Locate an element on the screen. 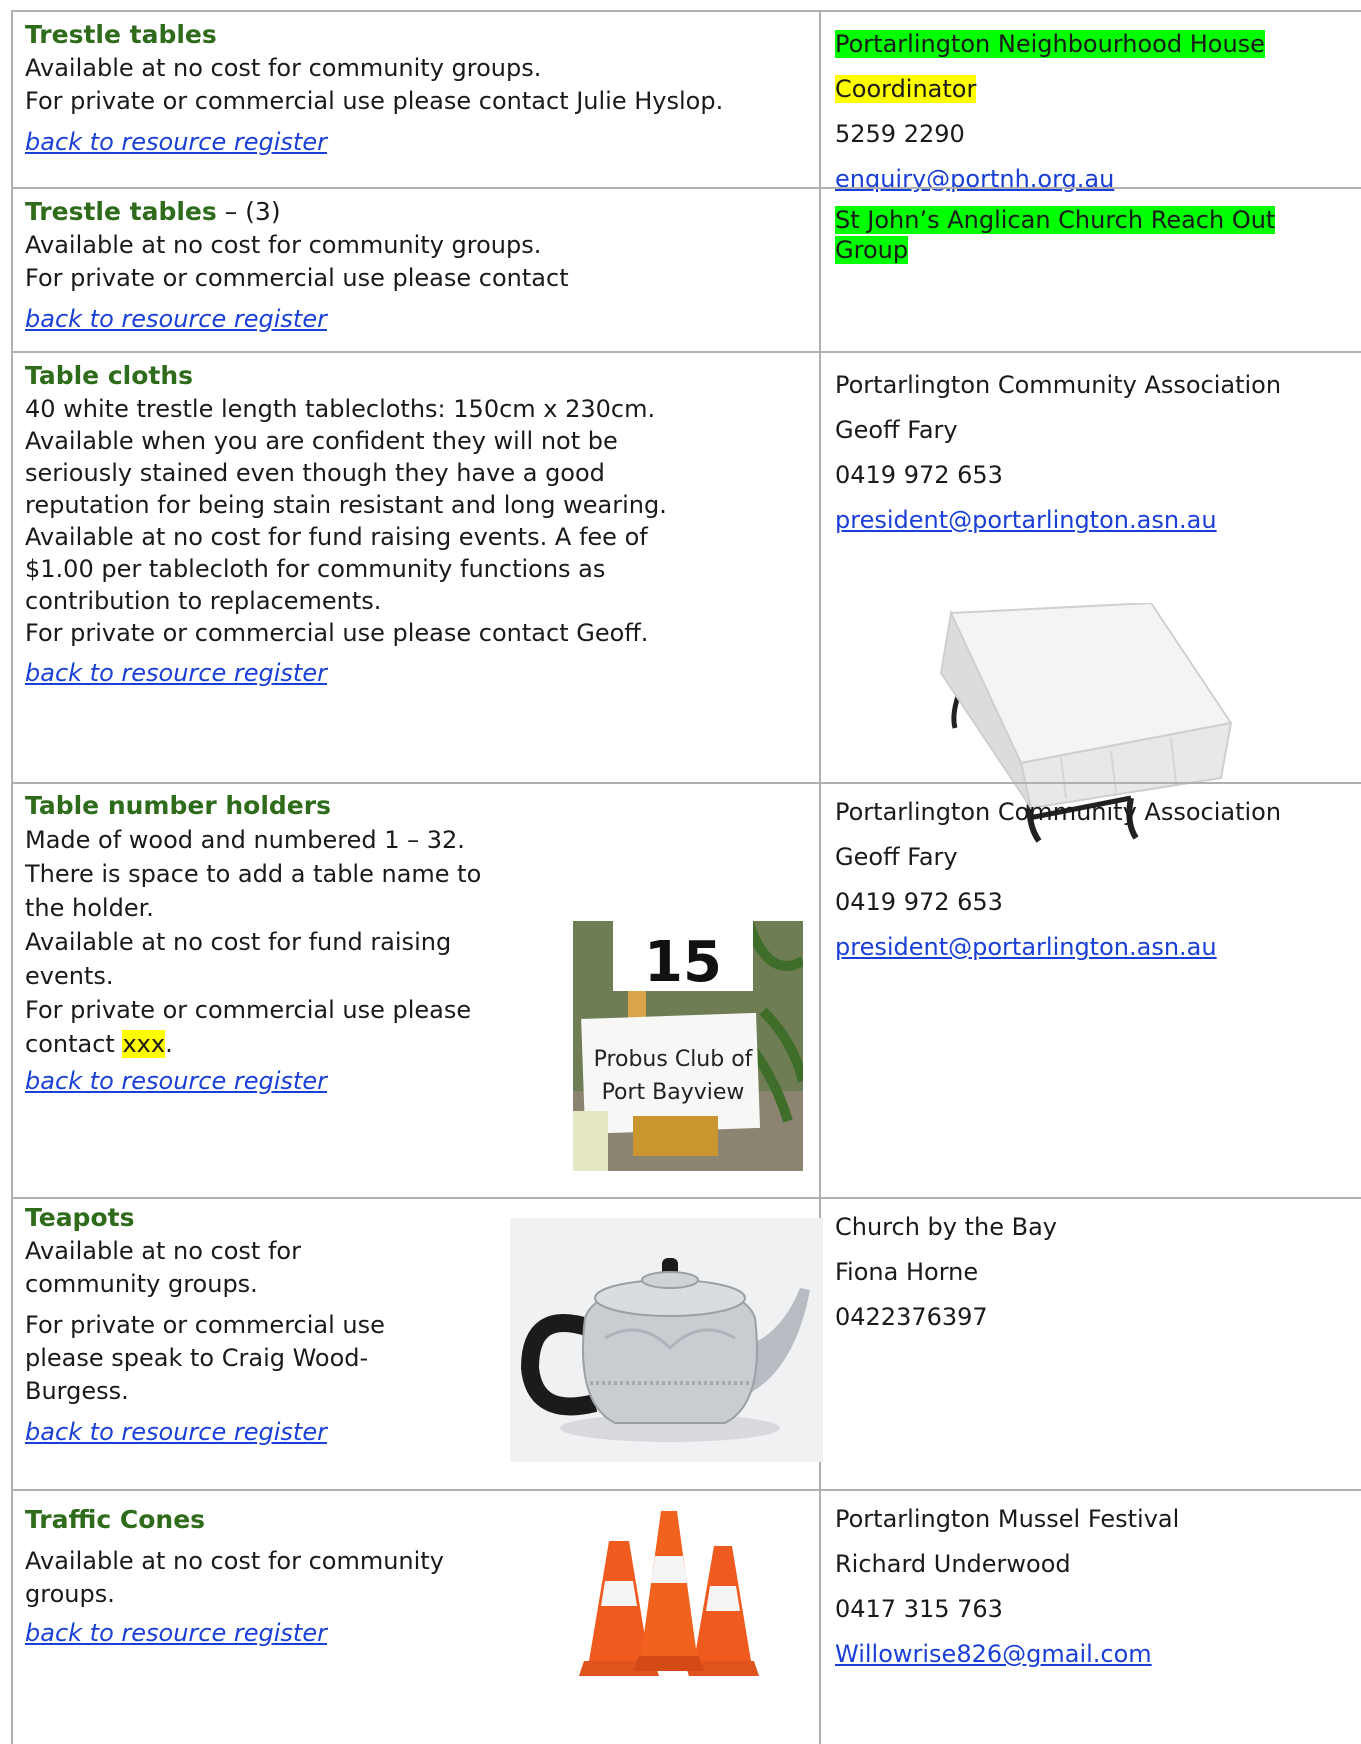 The width and height of the screenshot is (1361, 1744). contact-org: Portarlington Neighbourhood House is located at coordinates (1050, 44).